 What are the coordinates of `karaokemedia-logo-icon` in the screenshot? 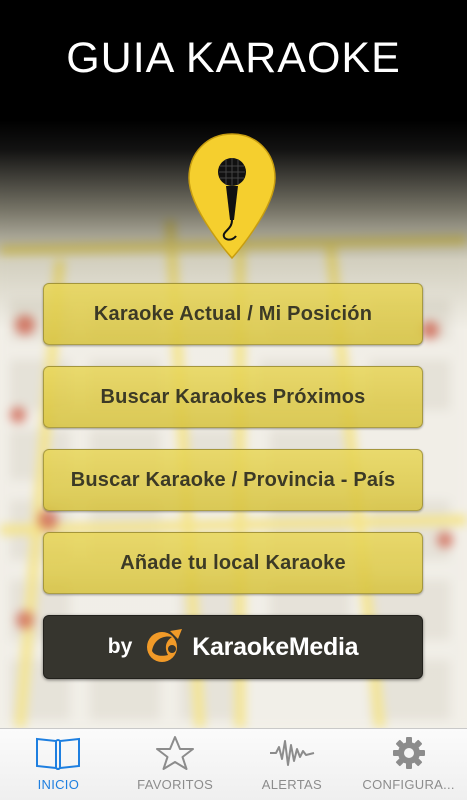 It's located at (164, 647).